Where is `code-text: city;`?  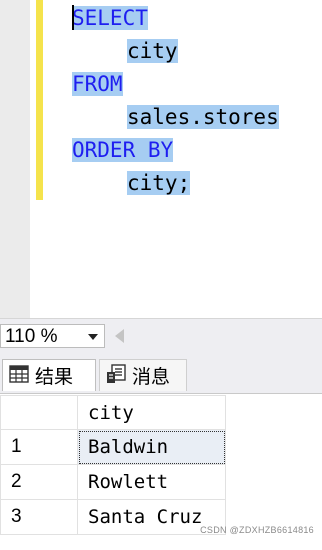 code-text: city; is located at coordinates (159, 183).